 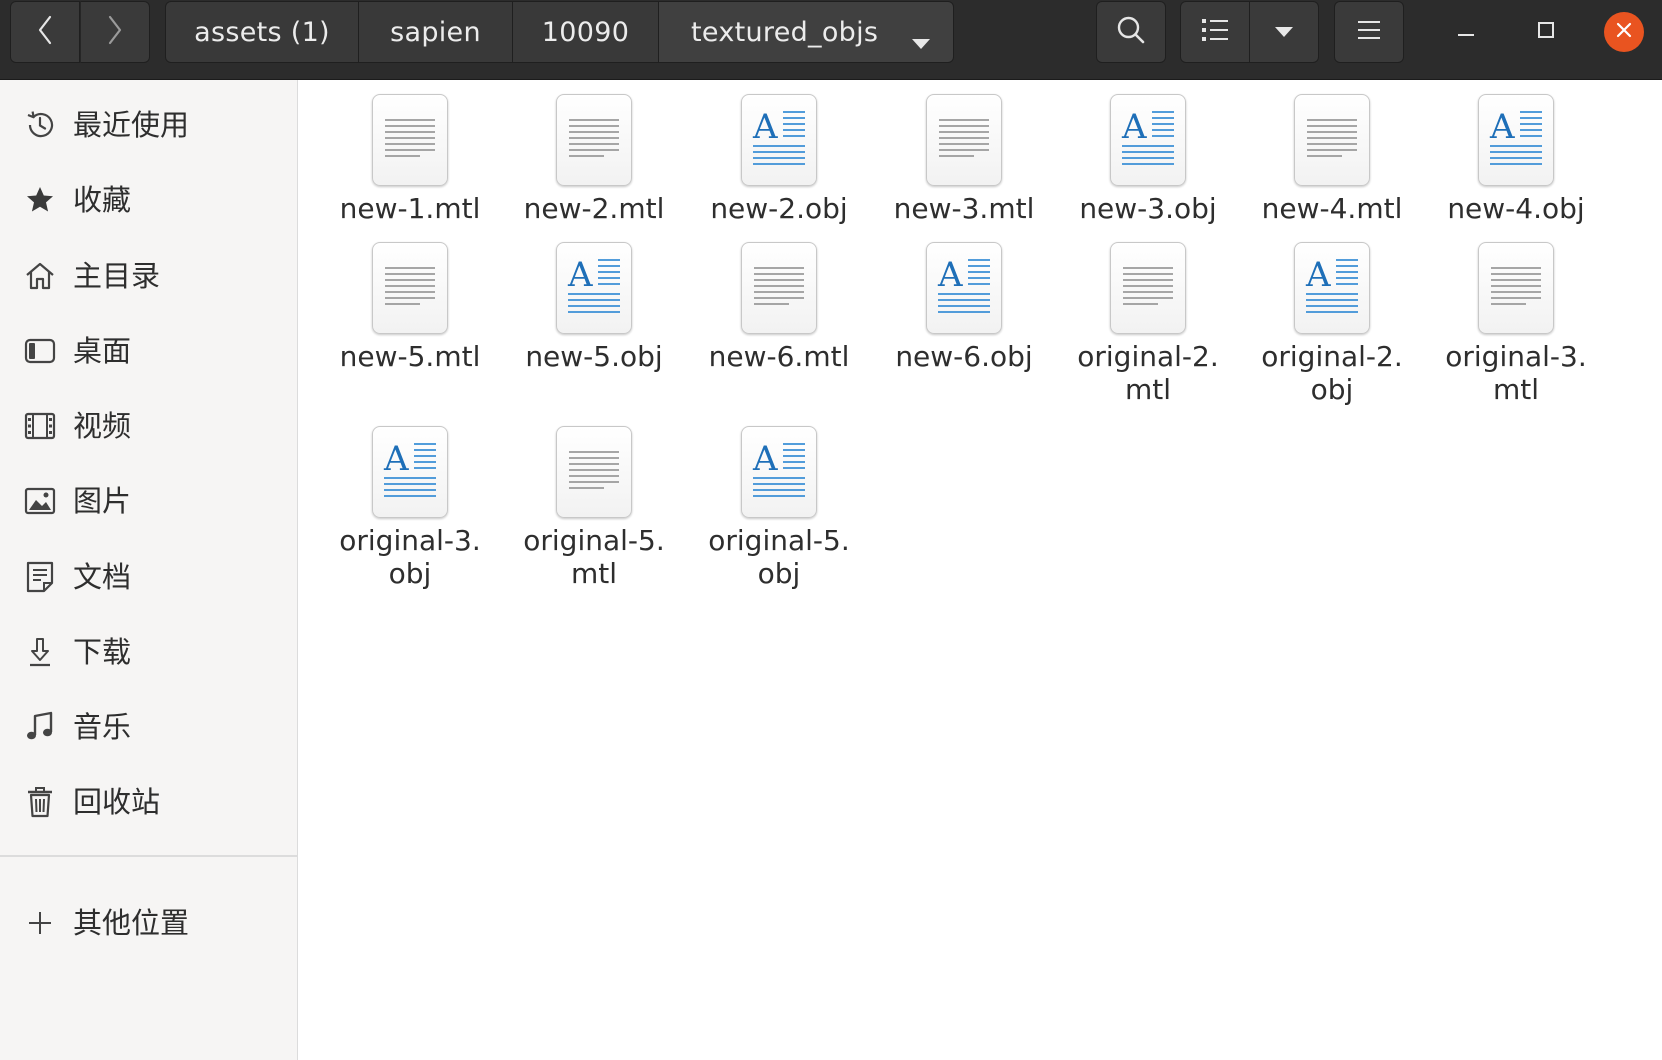 I want to click on file-item: original-5. mtl, so click(x=594, y=508).